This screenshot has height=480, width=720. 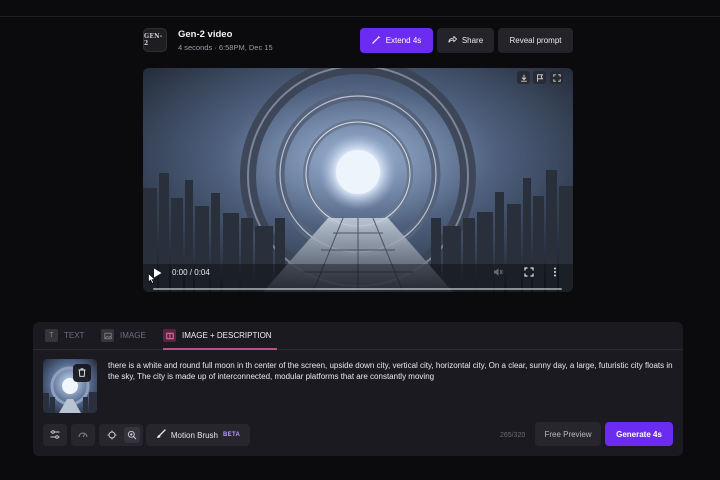 I want to click on zoom-in-icon, so click(x=131, y=435).